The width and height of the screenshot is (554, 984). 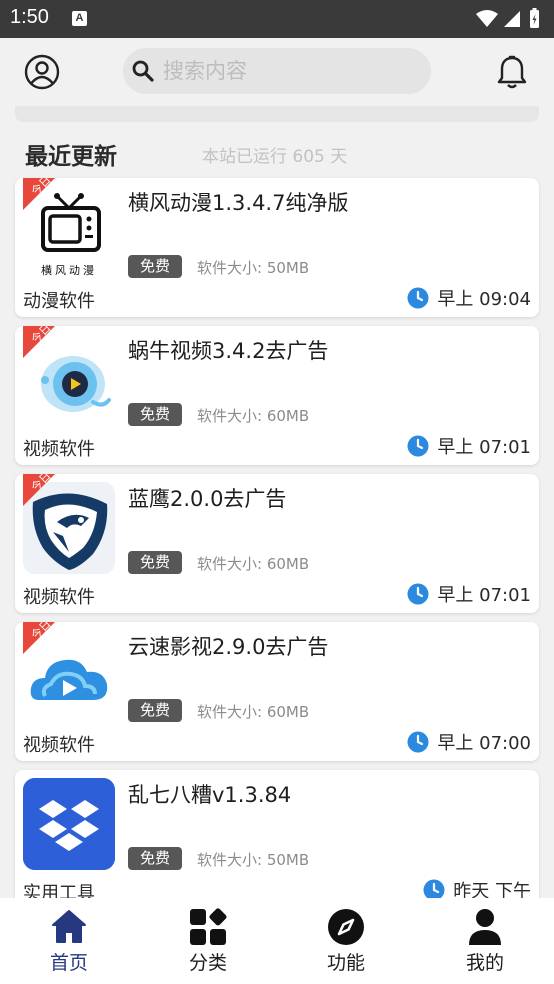 What do you see at coordinates (68, 963) in the screenshot?
I see `nav-label: 首页` at bounding box center [68, 963].